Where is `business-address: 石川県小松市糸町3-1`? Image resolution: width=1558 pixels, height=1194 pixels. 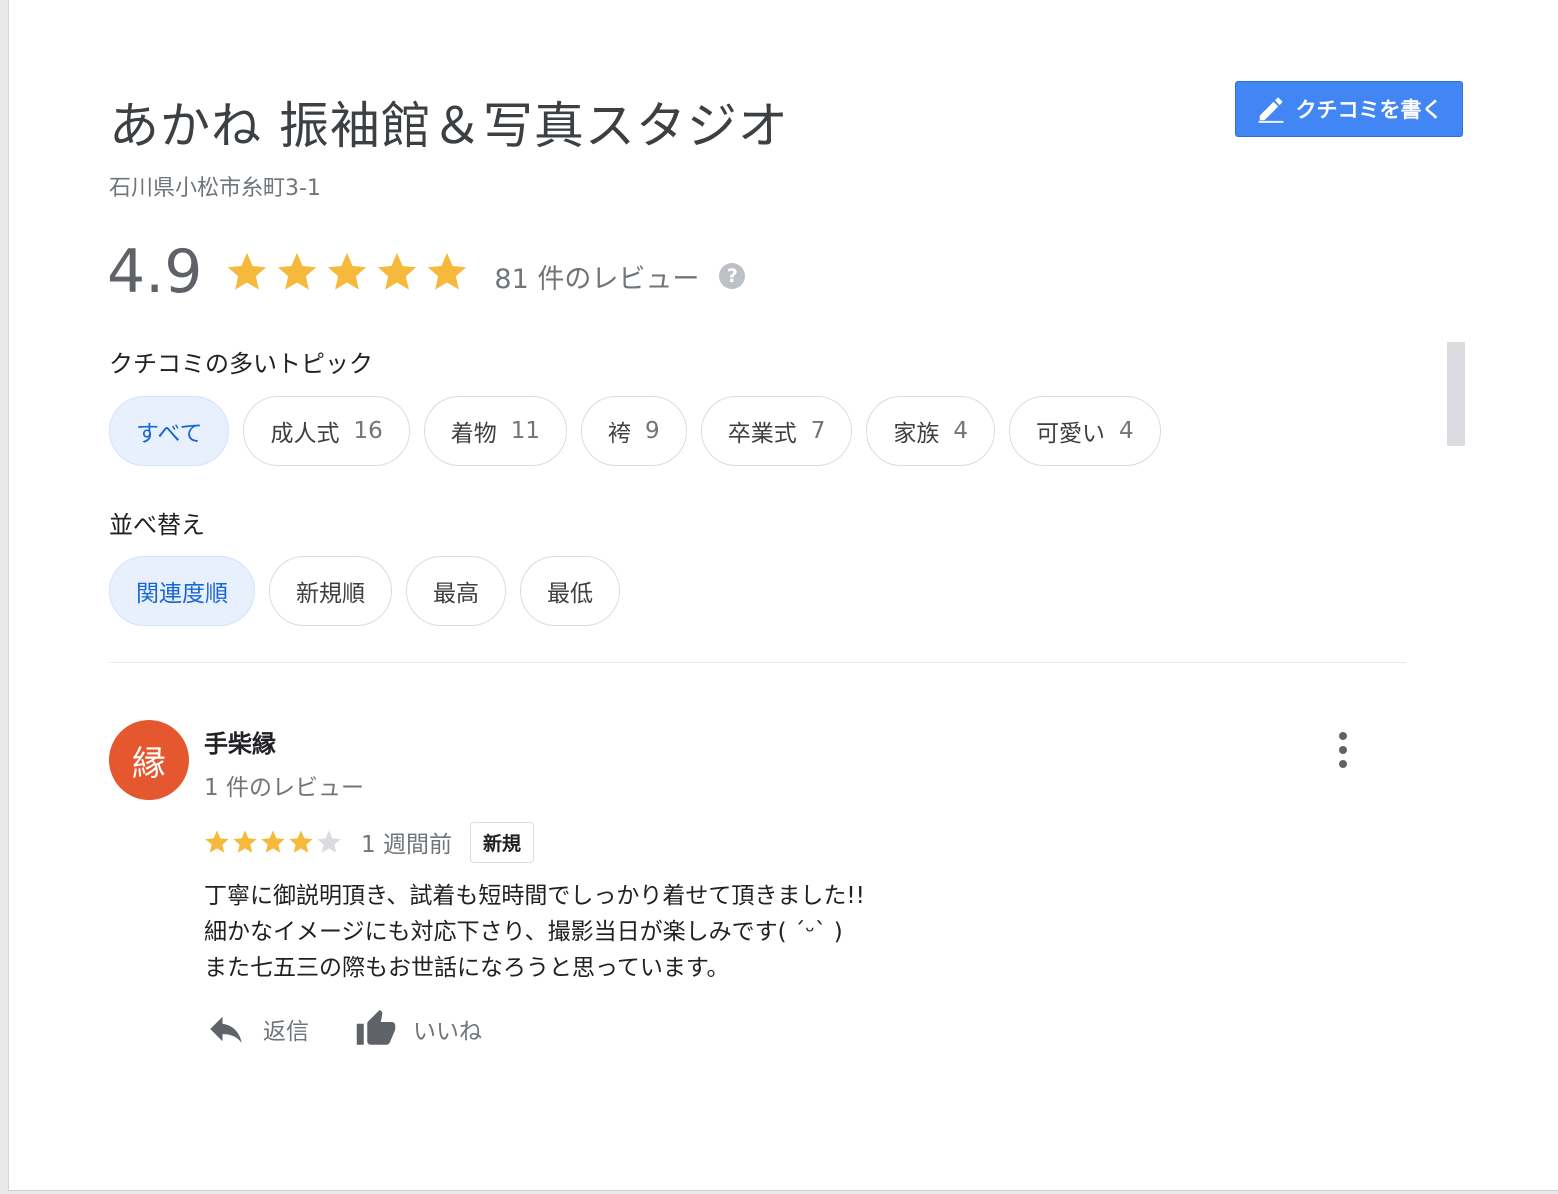 business-address: 石川県小松市糸町3-1 is located at coordinates (215, 188).